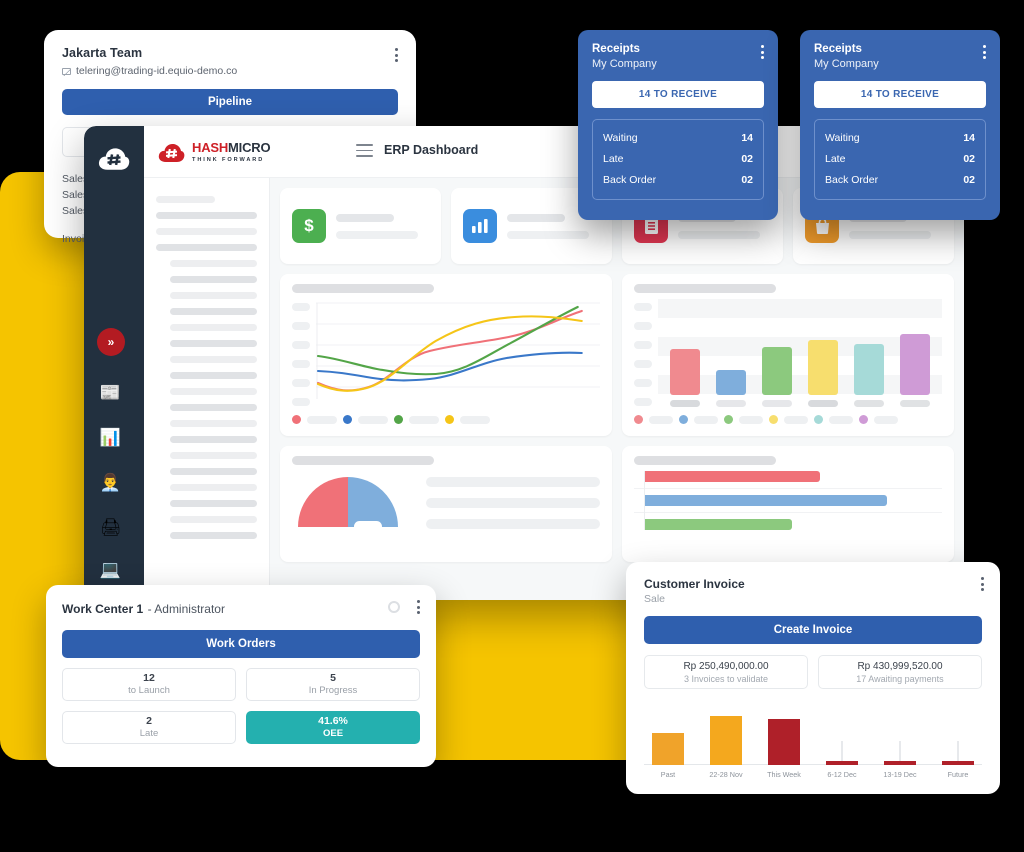  I want to click on axis-tick-label: 13-19 Dec, so click(900, 774).